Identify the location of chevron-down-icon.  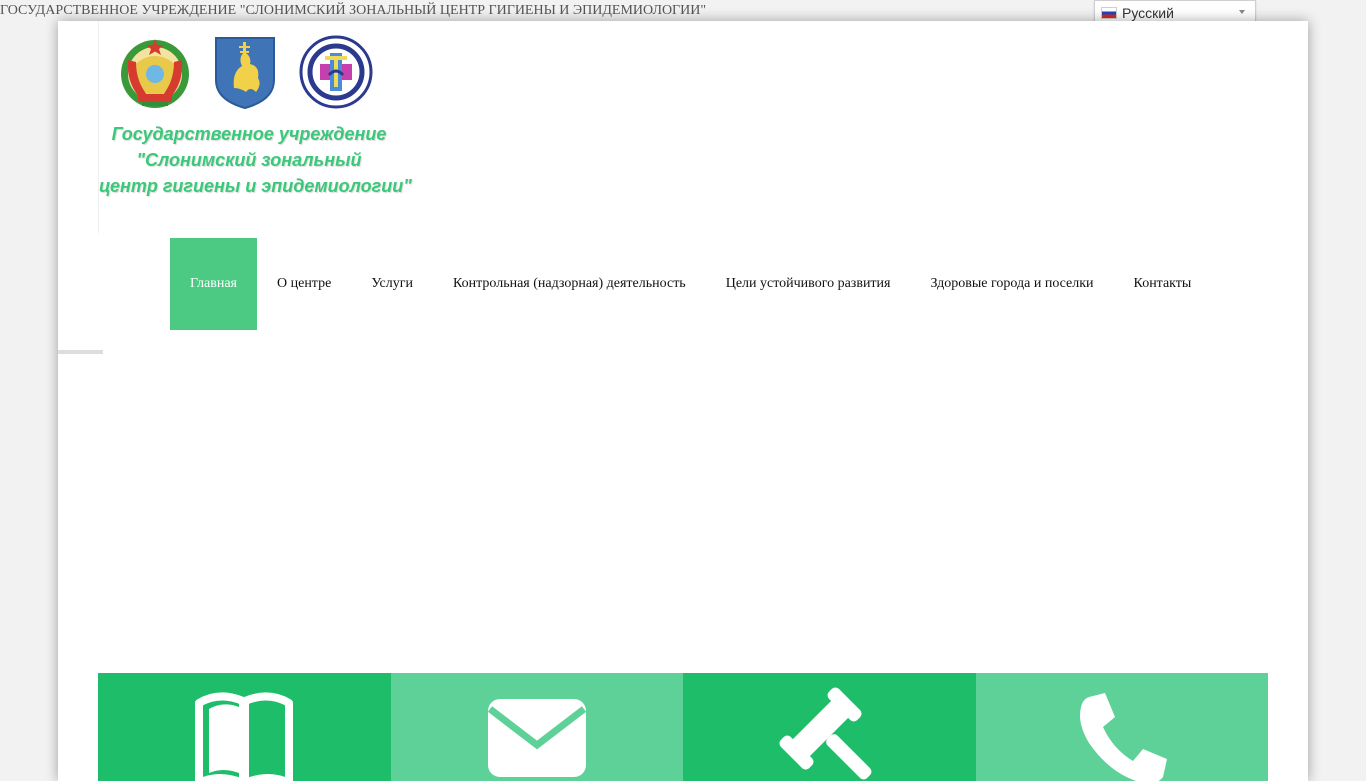
(1242, 12).